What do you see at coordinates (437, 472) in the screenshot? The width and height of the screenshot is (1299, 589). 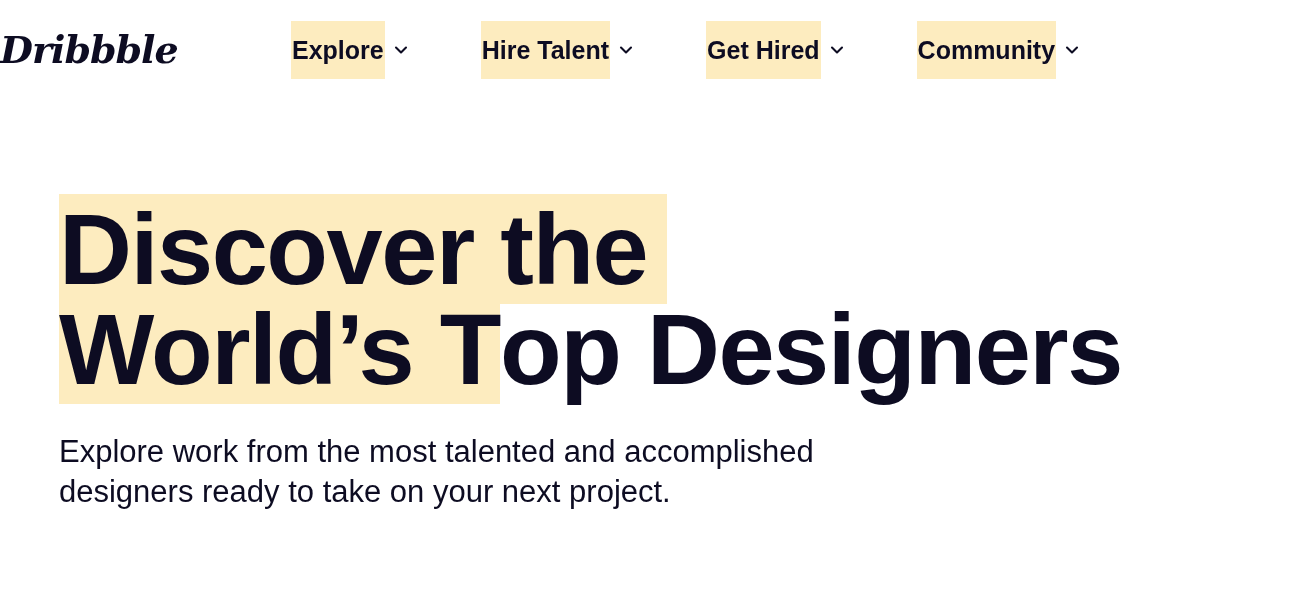 I see `hero-subtitle: Explore work from the most talented and accomplished designers ready to take on your next project.` at bounding box center [437, 472].